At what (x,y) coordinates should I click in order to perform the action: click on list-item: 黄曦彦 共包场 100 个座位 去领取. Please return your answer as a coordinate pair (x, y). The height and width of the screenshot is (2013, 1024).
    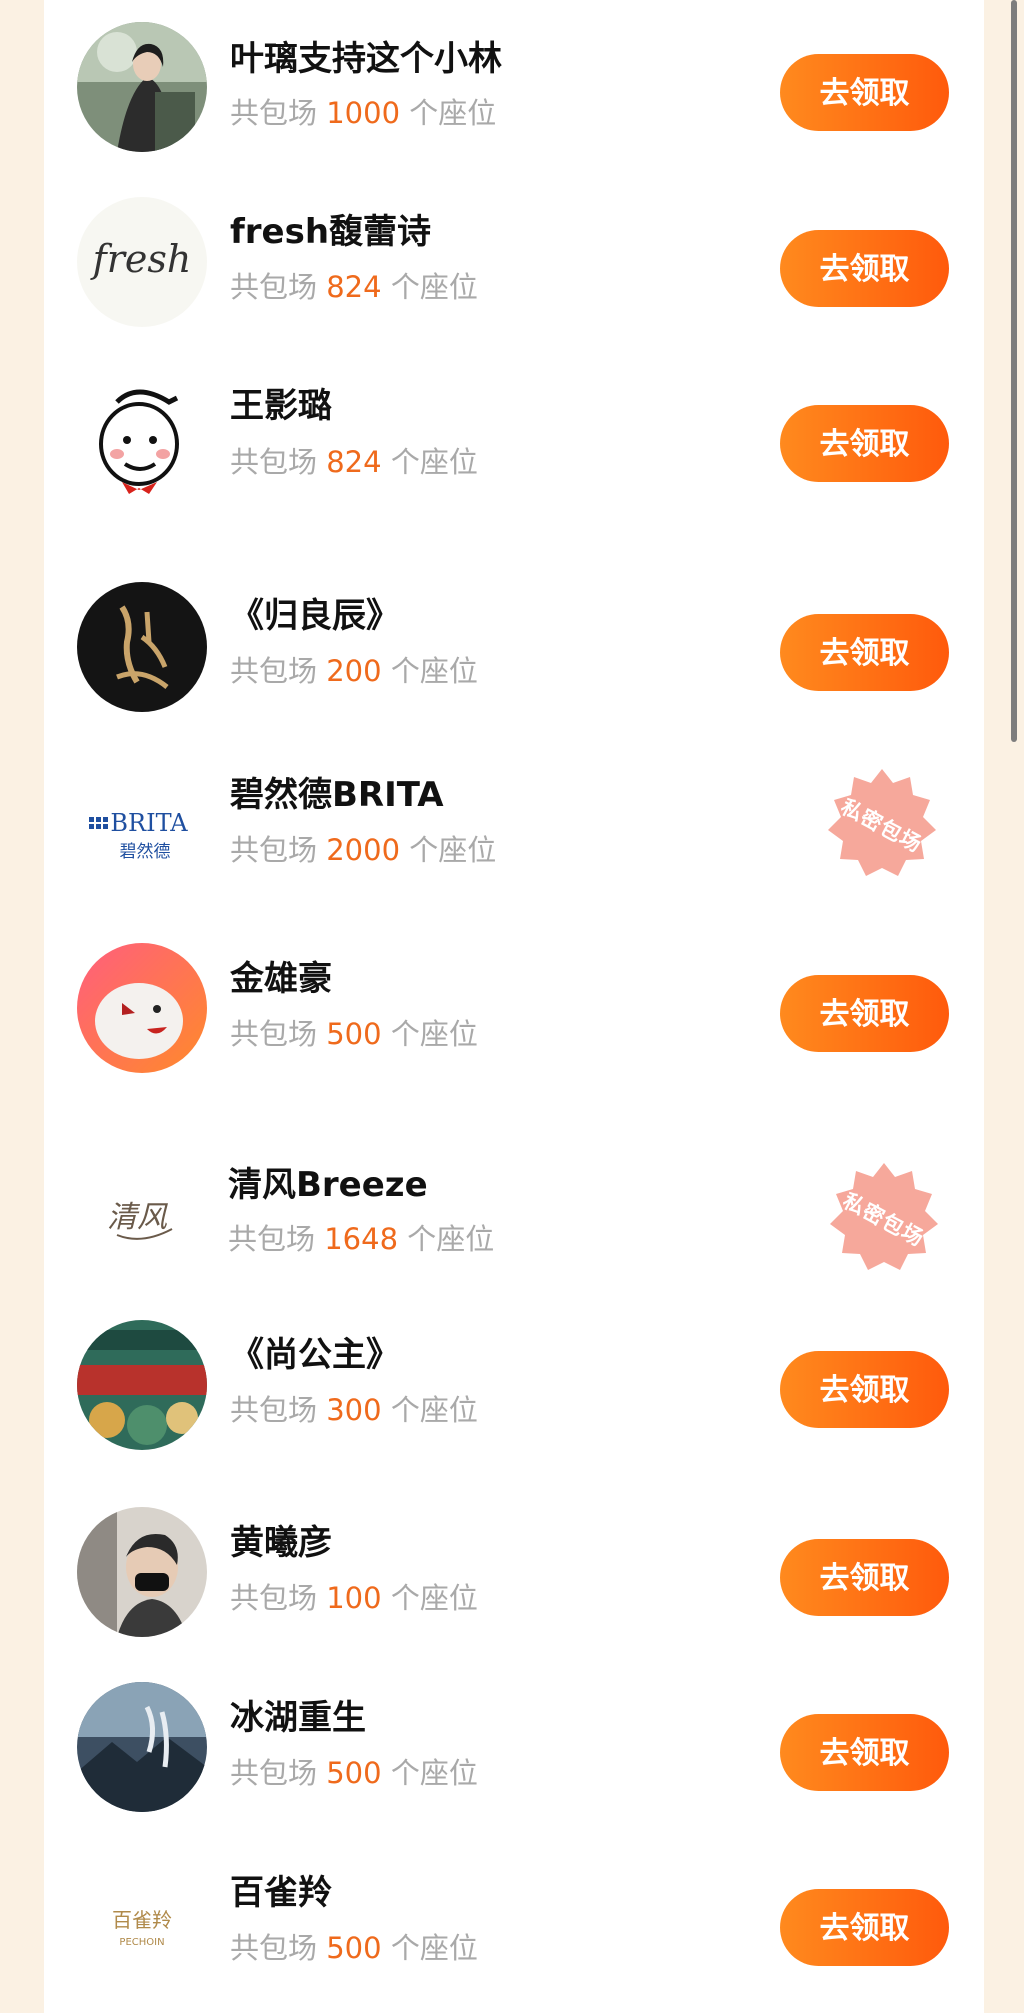
    Looking at the image, I should click on (514, 1575).